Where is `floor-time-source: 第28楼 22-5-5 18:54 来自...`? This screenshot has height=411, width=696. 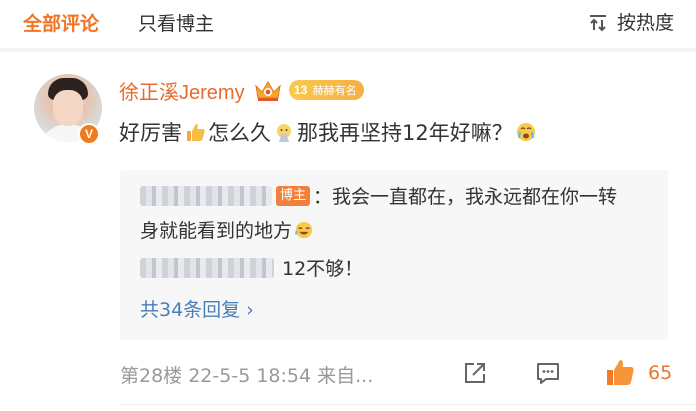
floor-time-source: 第28楼 22-5-5 18:54 来自... is located at coordinates (247, 376).